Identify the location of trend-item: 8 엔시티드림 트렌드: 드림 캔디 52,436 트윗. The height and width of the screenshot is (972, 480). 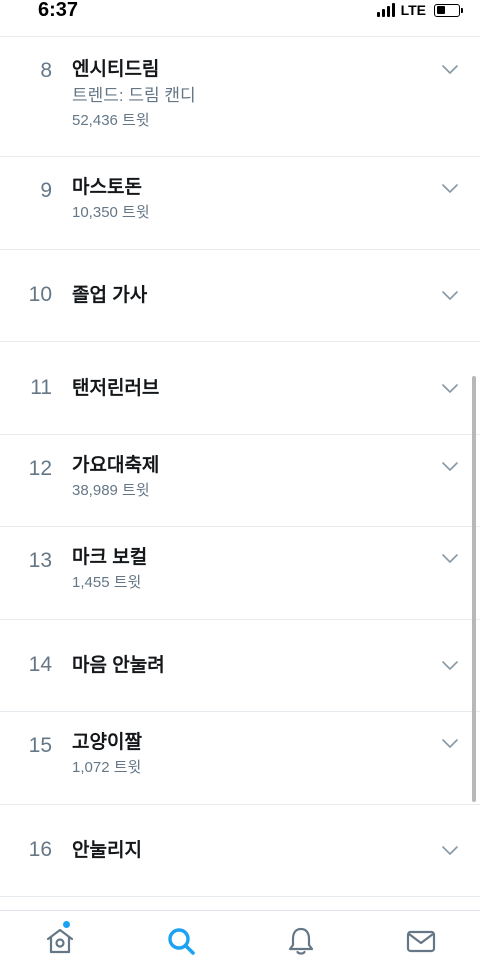
(240, 97).